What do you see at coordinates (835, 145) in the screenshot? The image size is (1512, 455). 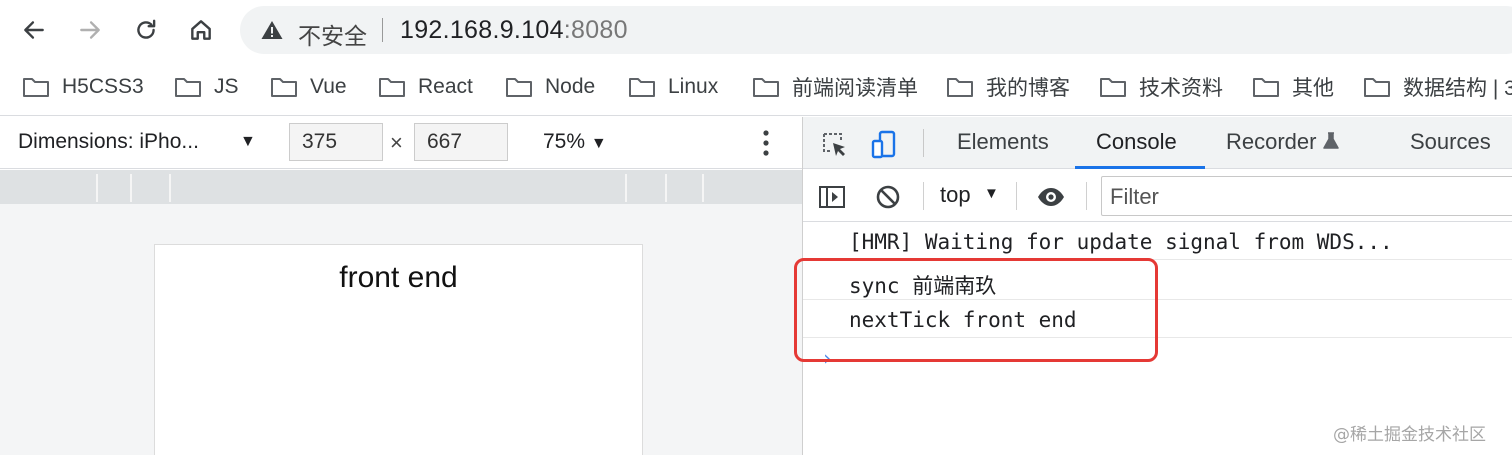 I see `inspect-element-icon` at bounding box center [835, 145].